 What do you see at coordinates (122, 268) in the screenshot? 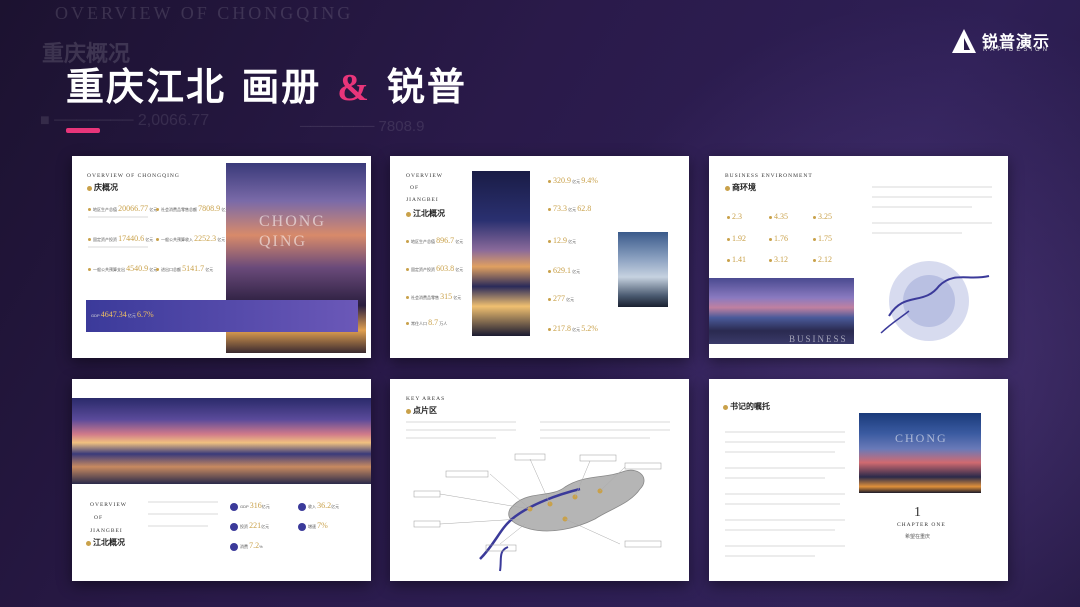
I see `stat-item: 一般公共预算支出 4540.9 亿元` at bounding box center [122, 268].